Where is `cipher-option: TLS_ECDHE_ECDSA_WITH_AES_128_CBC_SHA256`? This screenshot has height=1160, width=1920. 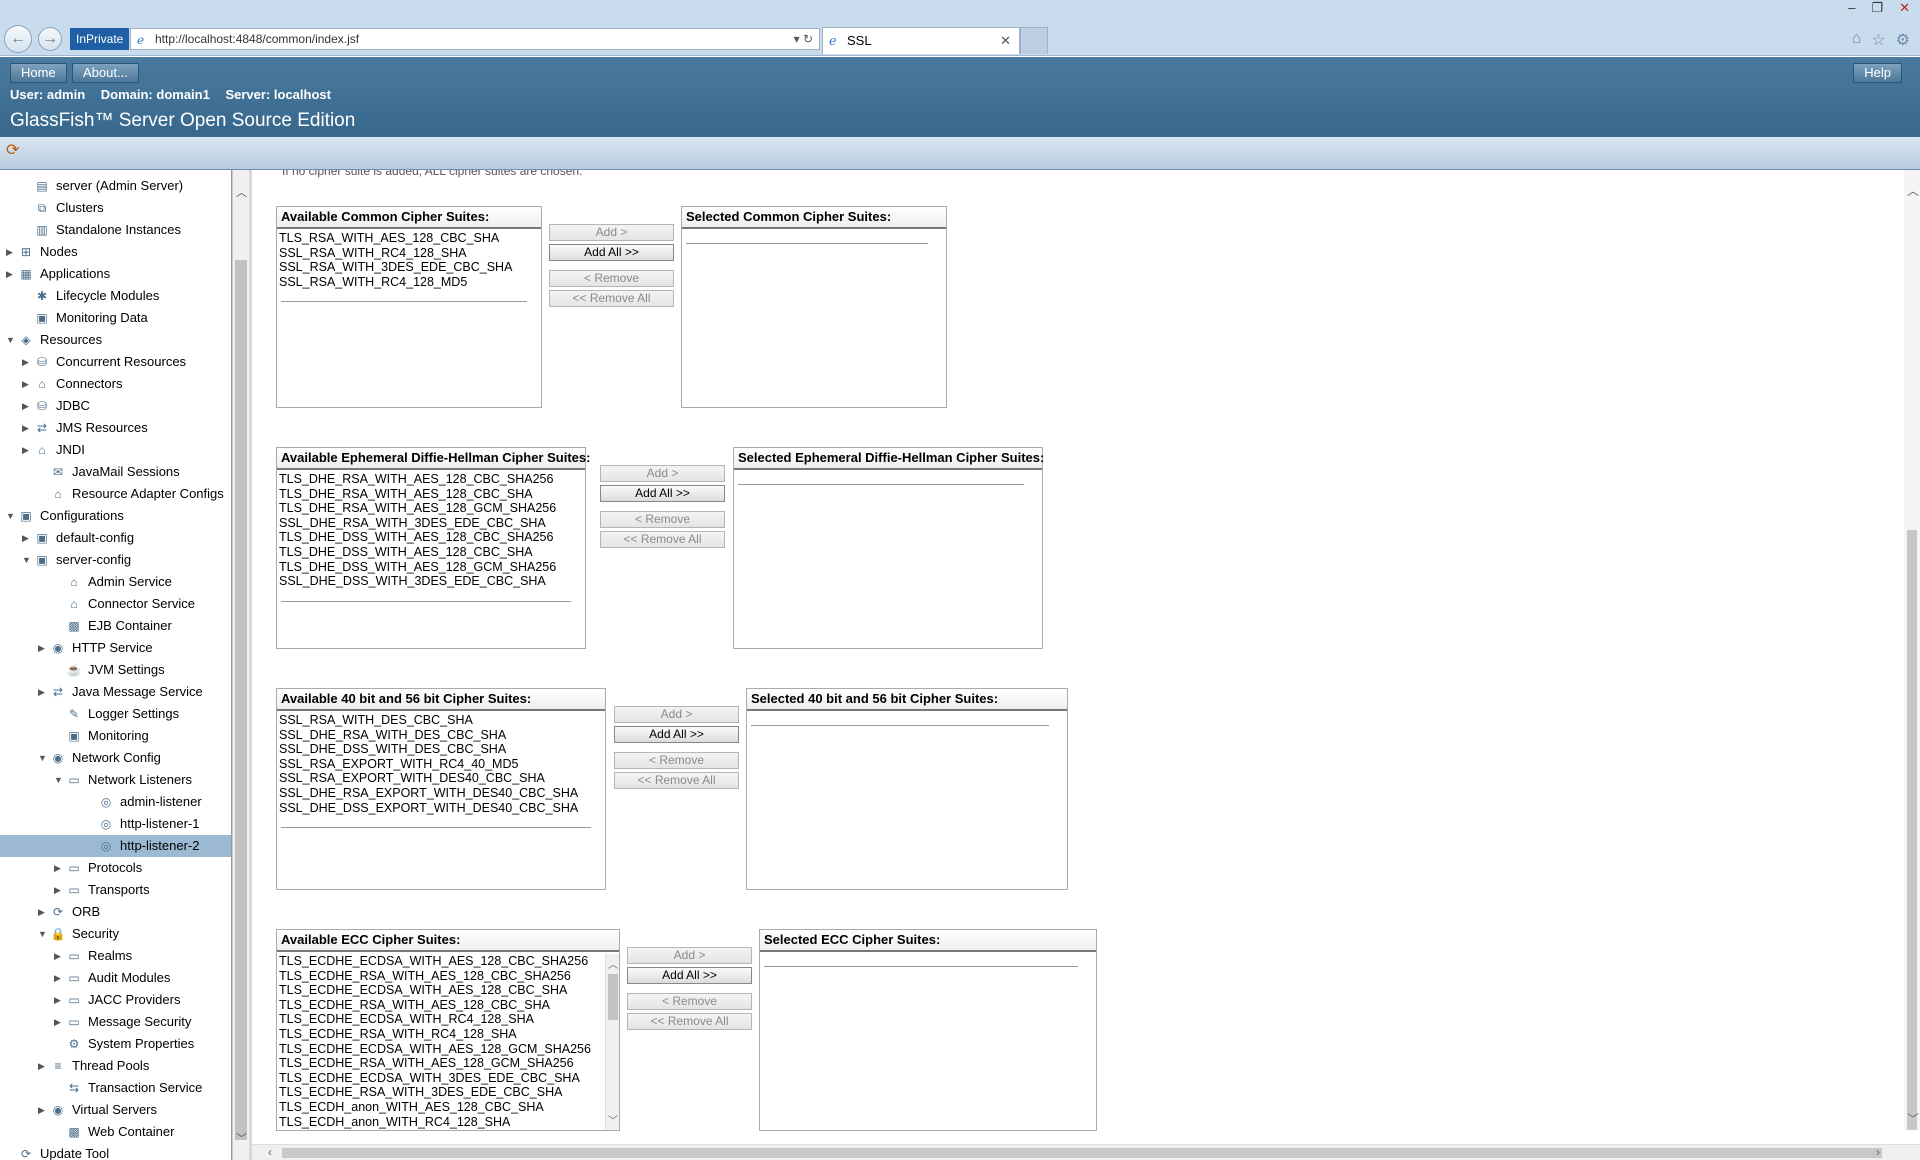
cipher-option: TLS_ECDHE_ECDSA_WITH_AES_128_CBC_SHA256 is located at coordinates (448, 961).